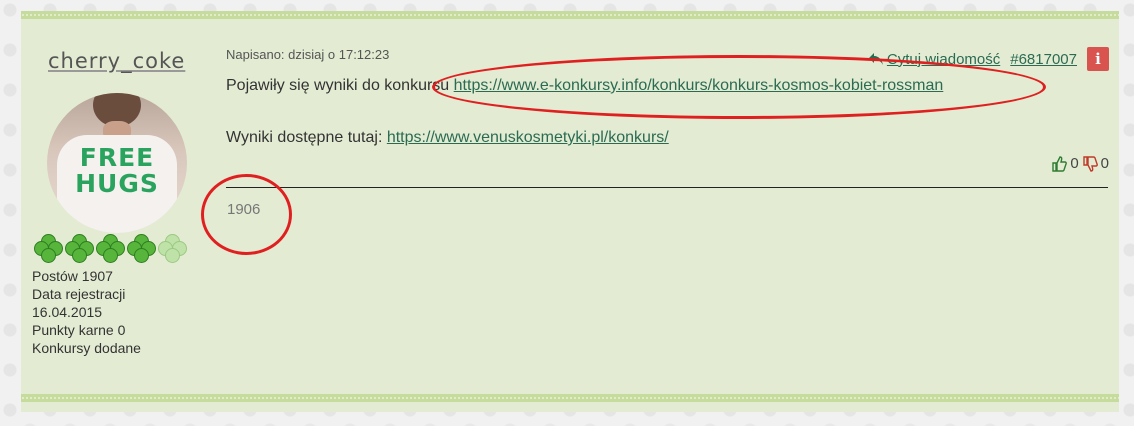  What do you see at coordinates (340, 85) in the screenshot?
I see `post-line-1-text: Pojawiły się wyniki do konkursu` at bounding box center [340, 85].